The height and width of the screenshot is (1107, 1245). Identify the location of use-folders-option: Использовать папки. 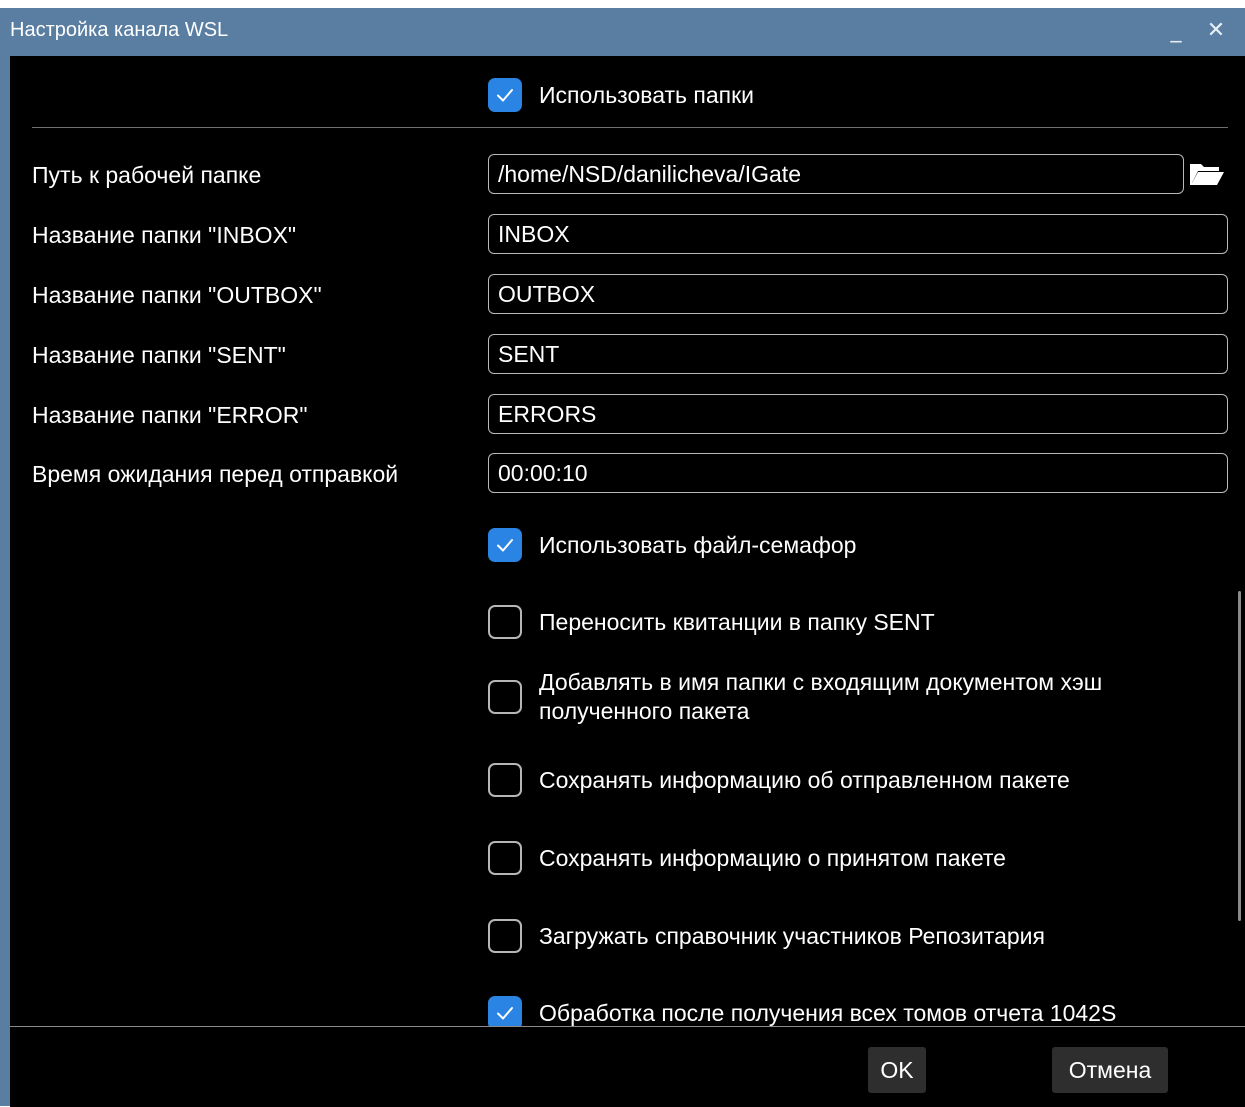
(621, 95).